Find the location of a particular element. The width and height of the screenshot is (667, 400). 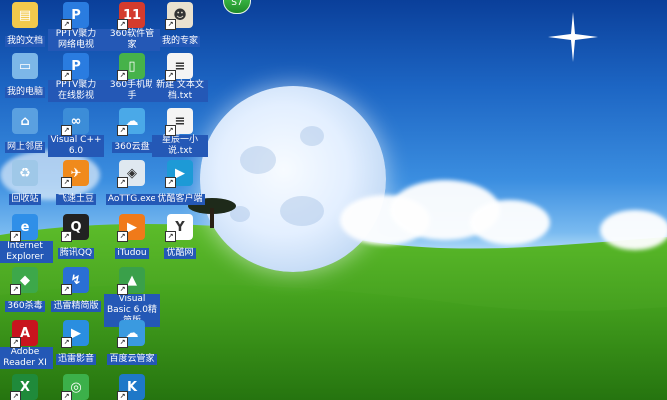

desktop-icon: ∞ ↗ Visual C++ 6.0 is located at coordinates (76, 132).